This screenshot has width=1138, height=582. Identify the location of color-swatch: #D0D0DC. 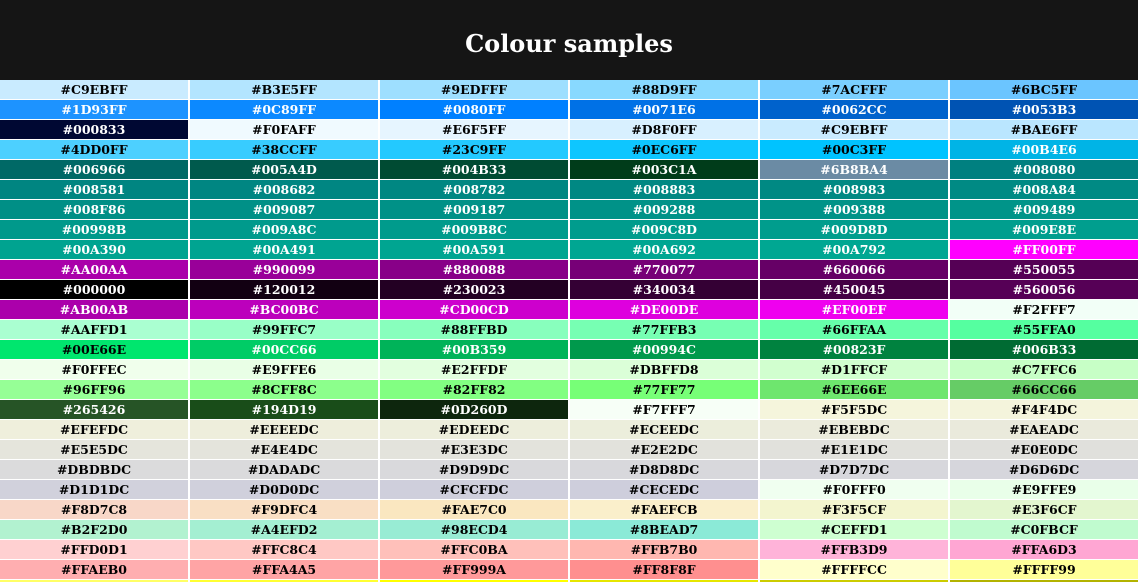
(284, 489).